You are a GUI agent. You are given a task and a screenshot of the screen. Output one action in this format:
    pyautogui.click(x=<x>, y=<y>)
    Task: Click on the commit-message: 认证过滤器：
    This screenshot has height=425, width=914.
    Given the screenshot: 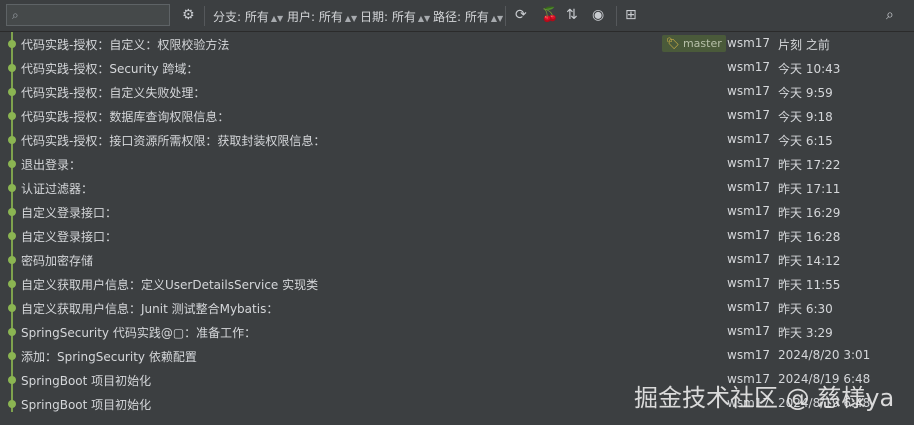 What is the action you would take?
    pyautogui.click(x=57, y=189)
    